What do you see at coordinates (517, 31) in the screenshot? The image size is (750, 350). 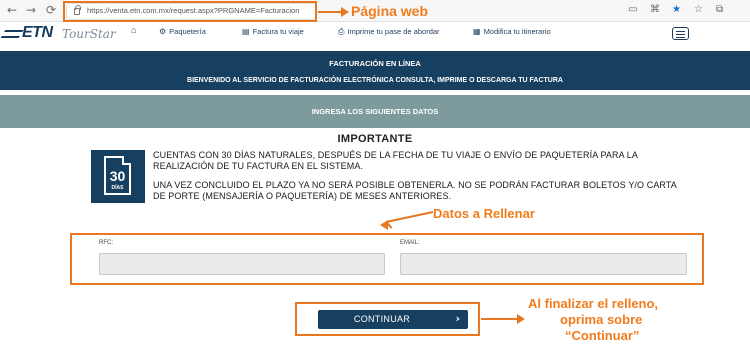 I see `nav-item-label: Modifica tu itinerario` at bounding box center [517, 31].